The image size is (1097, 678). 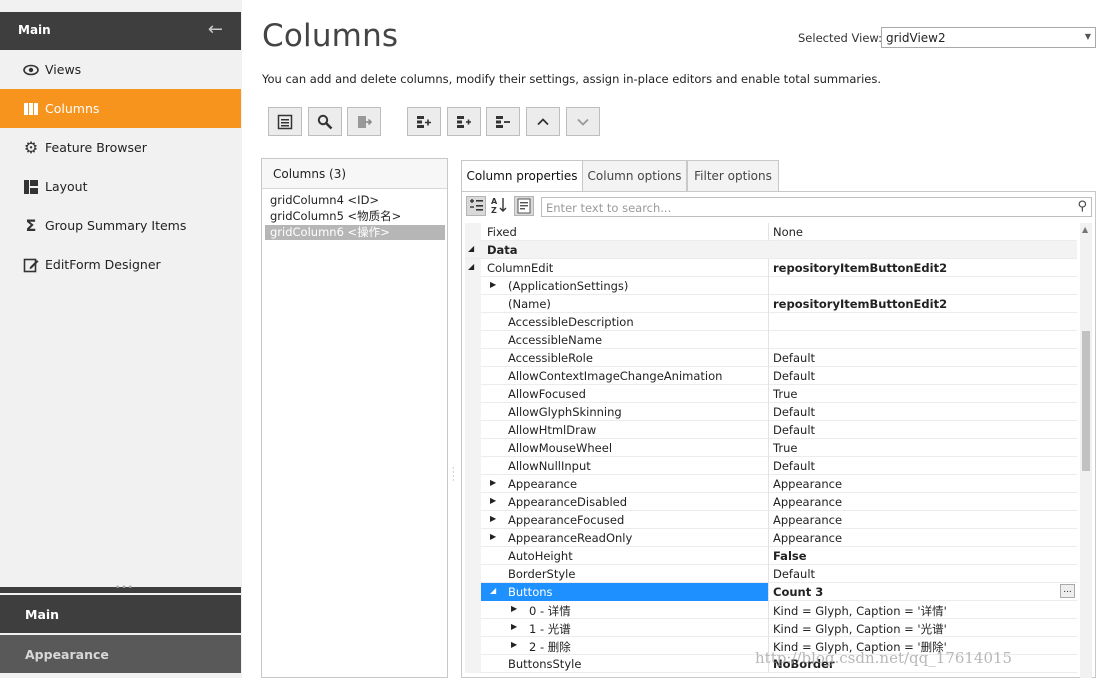 What do you see at coordinates (120, 588) in the screenshot?
I see `sidebar-splitter: •••` at bounding box center [120, 588].